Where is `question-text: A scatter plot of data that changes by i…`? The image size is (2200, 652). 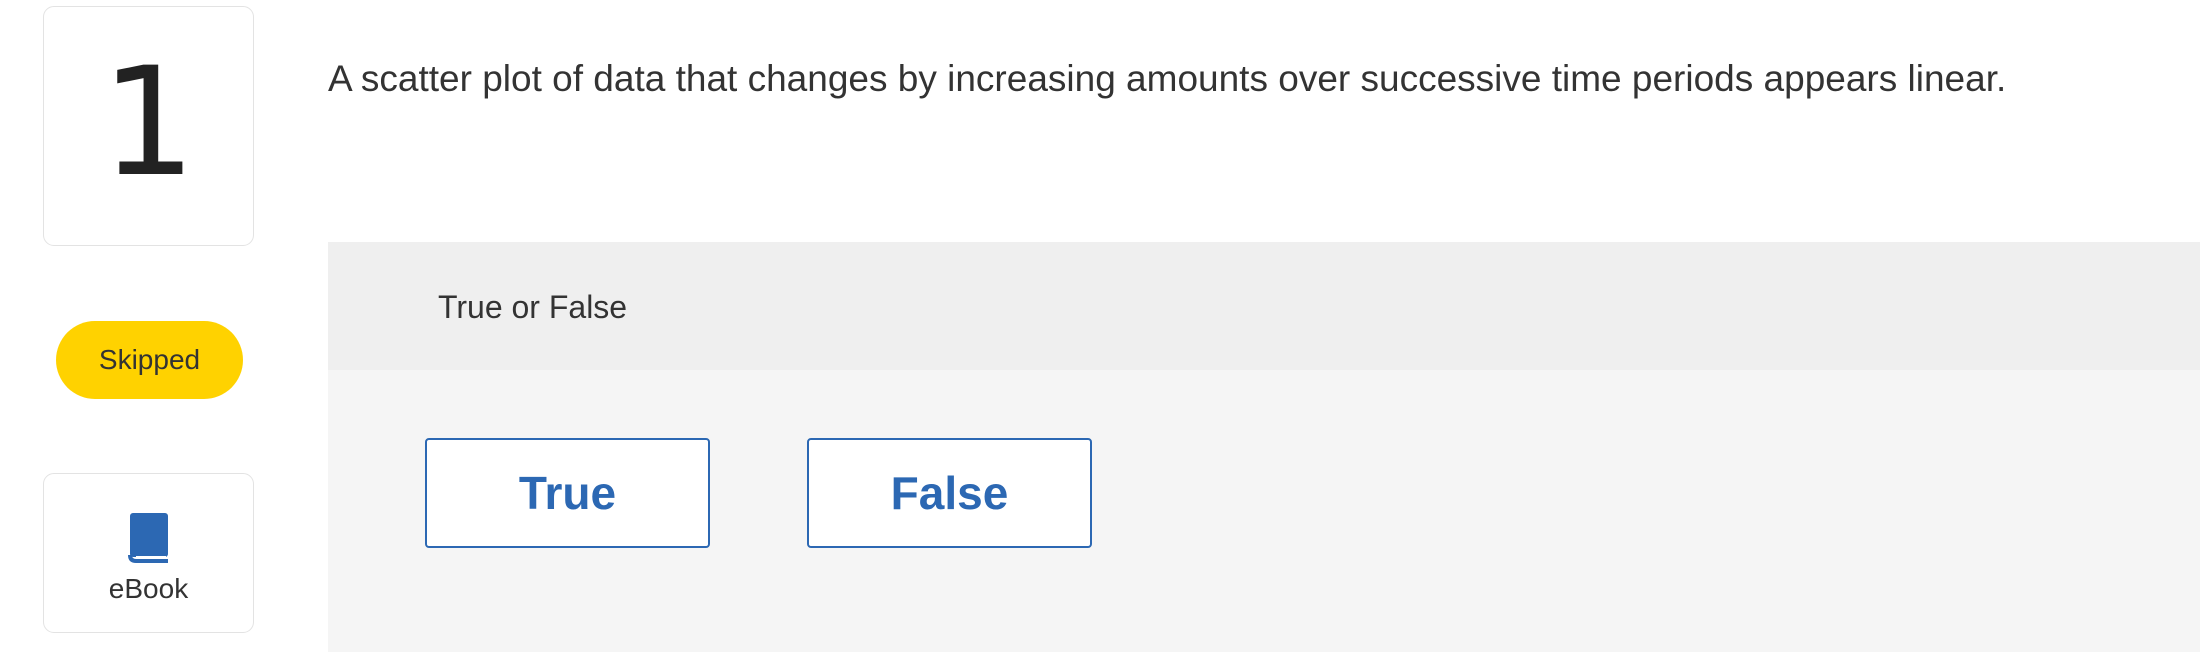
question-text: A scatter plot of data that changes by i… is located at coordinates (1167, 78).